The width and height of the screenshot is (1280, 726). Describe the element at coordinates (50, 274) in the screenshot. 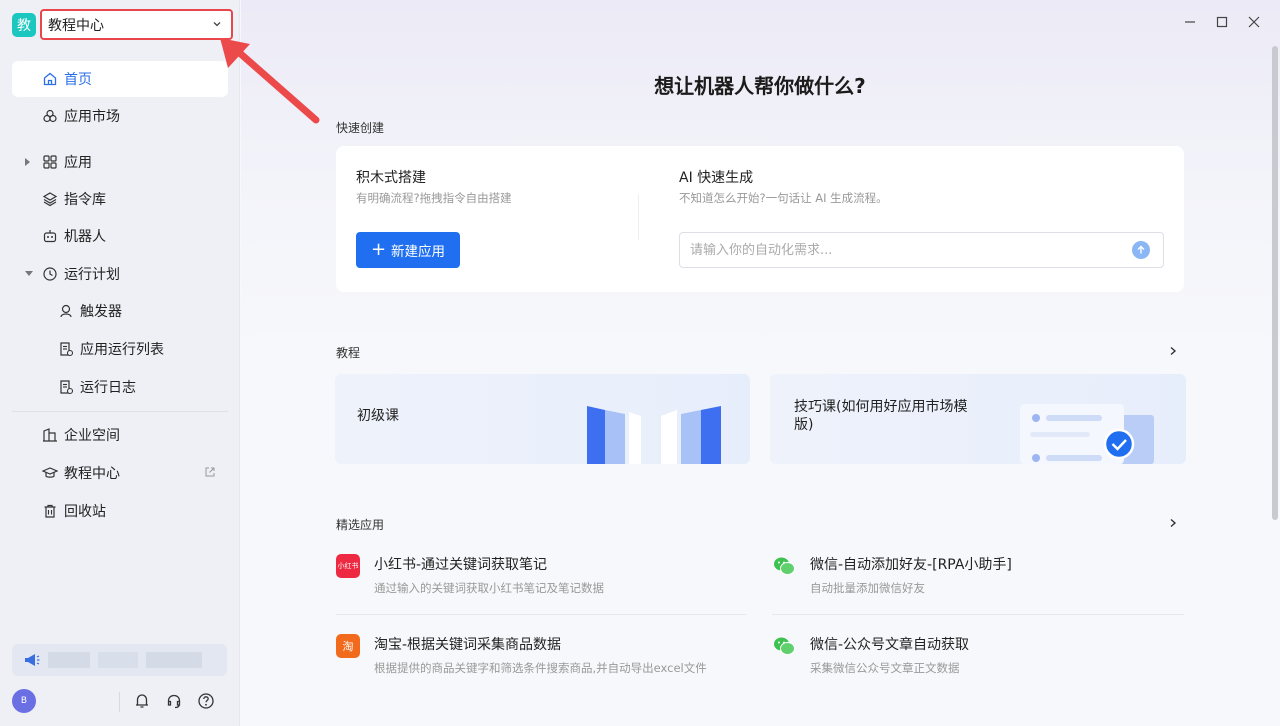

I see `clock-icon` at that location.